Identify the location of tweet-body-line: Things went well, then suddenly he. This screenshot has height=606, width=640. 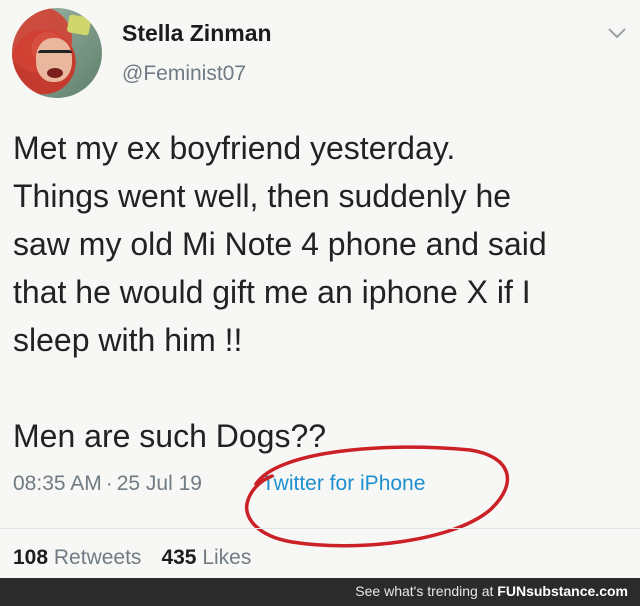
(262, 196).